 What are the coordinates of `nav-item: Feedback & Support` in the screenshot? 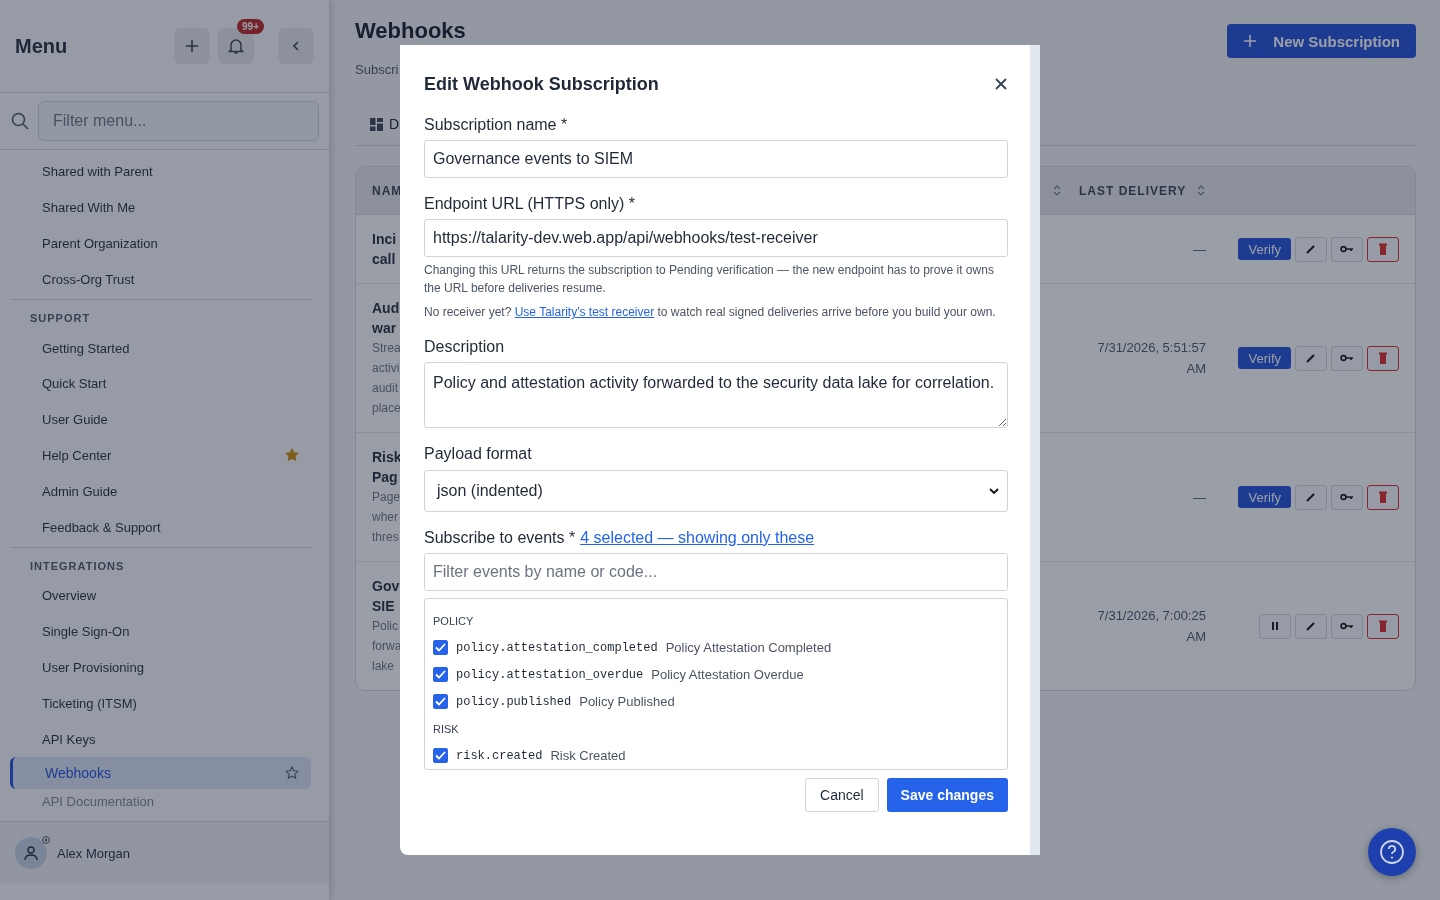 It's located at (160, 527).